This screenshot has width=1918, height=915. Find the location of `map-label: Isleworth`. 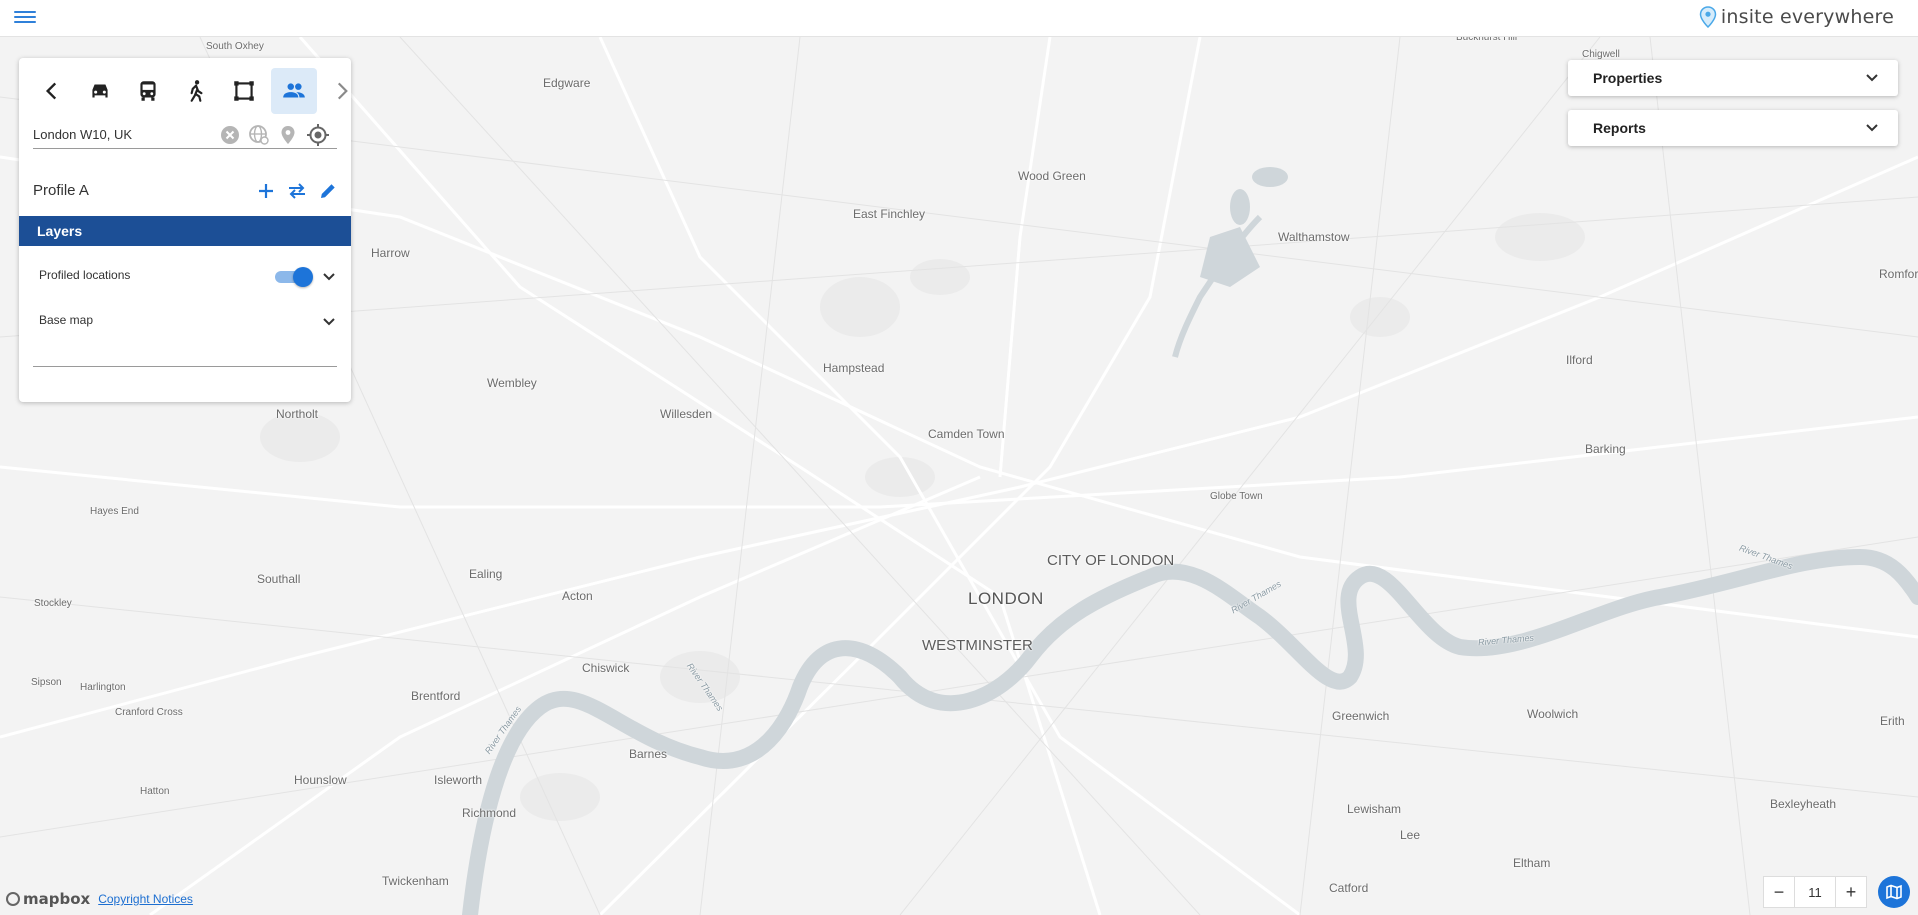

map-label: Isleworth is located at coordinates (458, 780).